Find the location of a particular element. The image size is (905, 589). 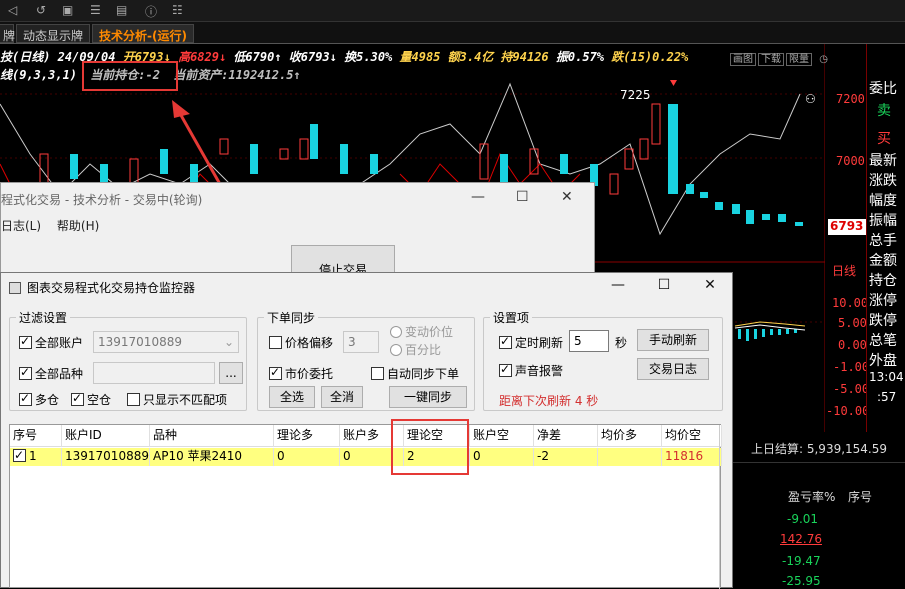

toolbar-icon: ☷ is located at coordinates (177, 10).